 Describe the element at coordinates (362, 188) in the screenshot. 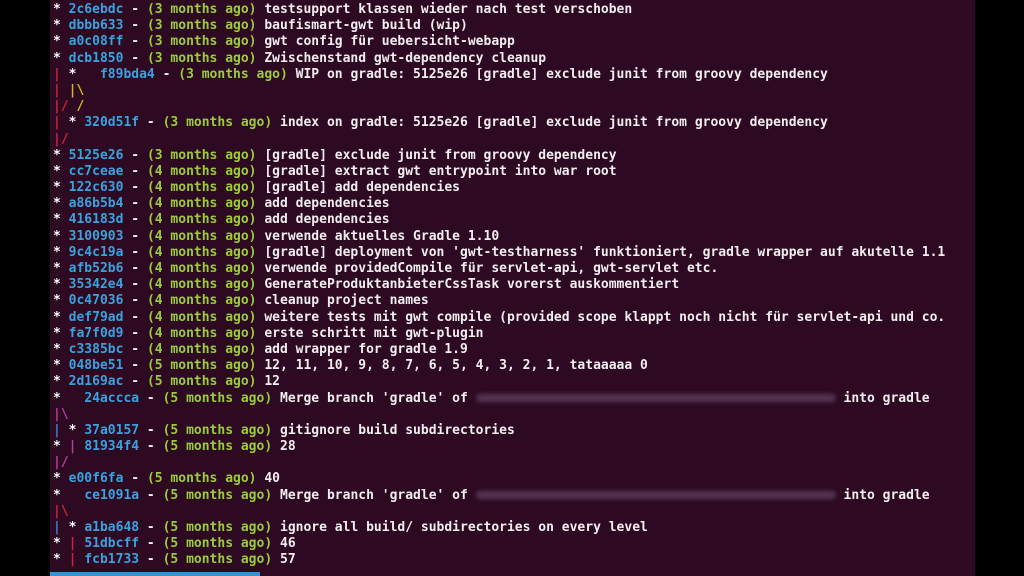

I see `commit-message: [gradle] add dependencies` at that location.